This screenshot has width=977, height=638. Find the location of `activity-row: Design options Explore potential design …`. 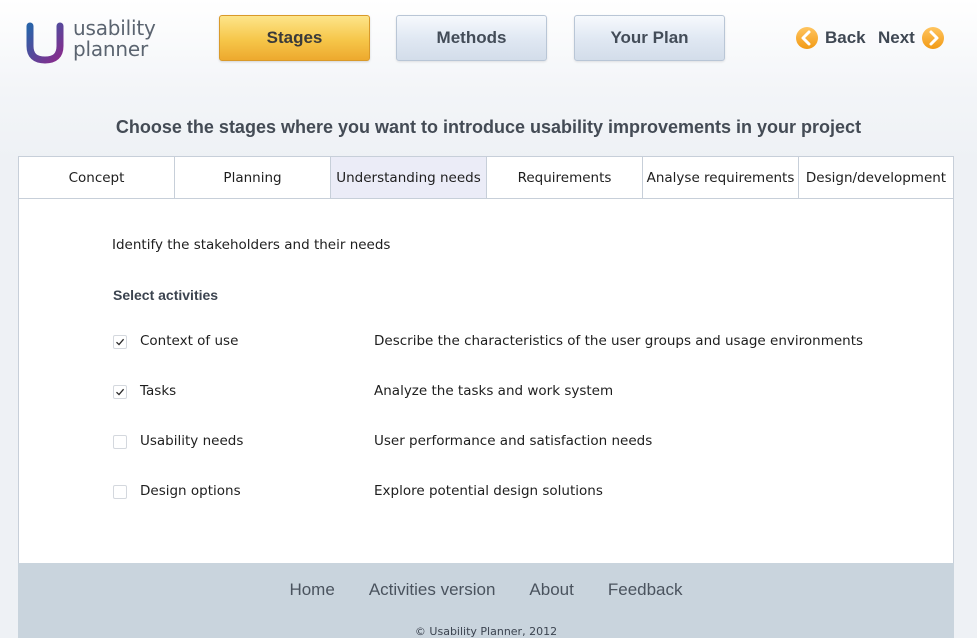

activity-row: Design options Explore potential design … is located at coordinates (513, 493).